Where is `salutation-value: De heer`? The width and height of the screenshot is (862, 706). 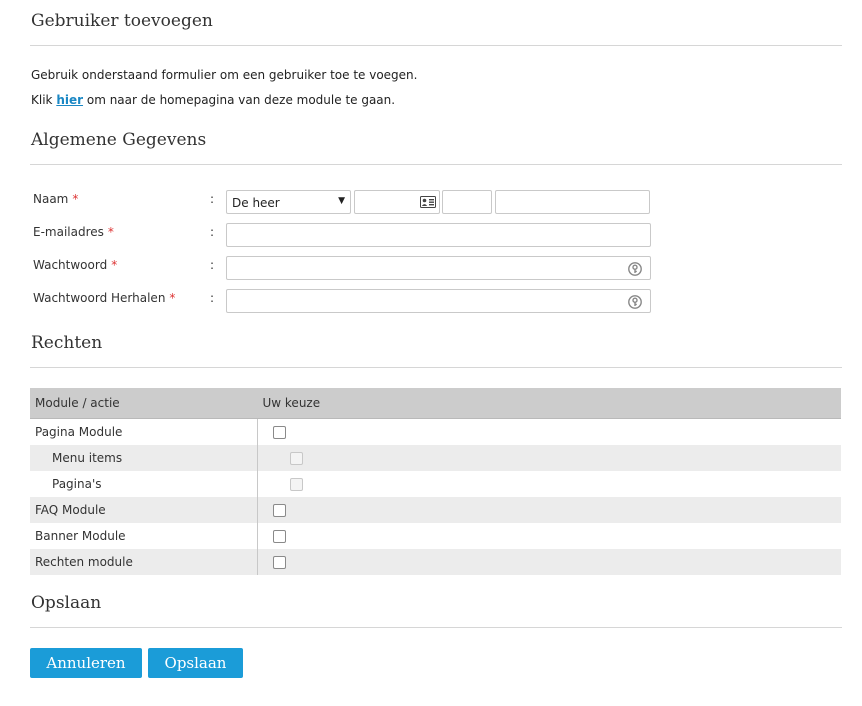 salutation-value: De heer is located at coordinates (256, 203).